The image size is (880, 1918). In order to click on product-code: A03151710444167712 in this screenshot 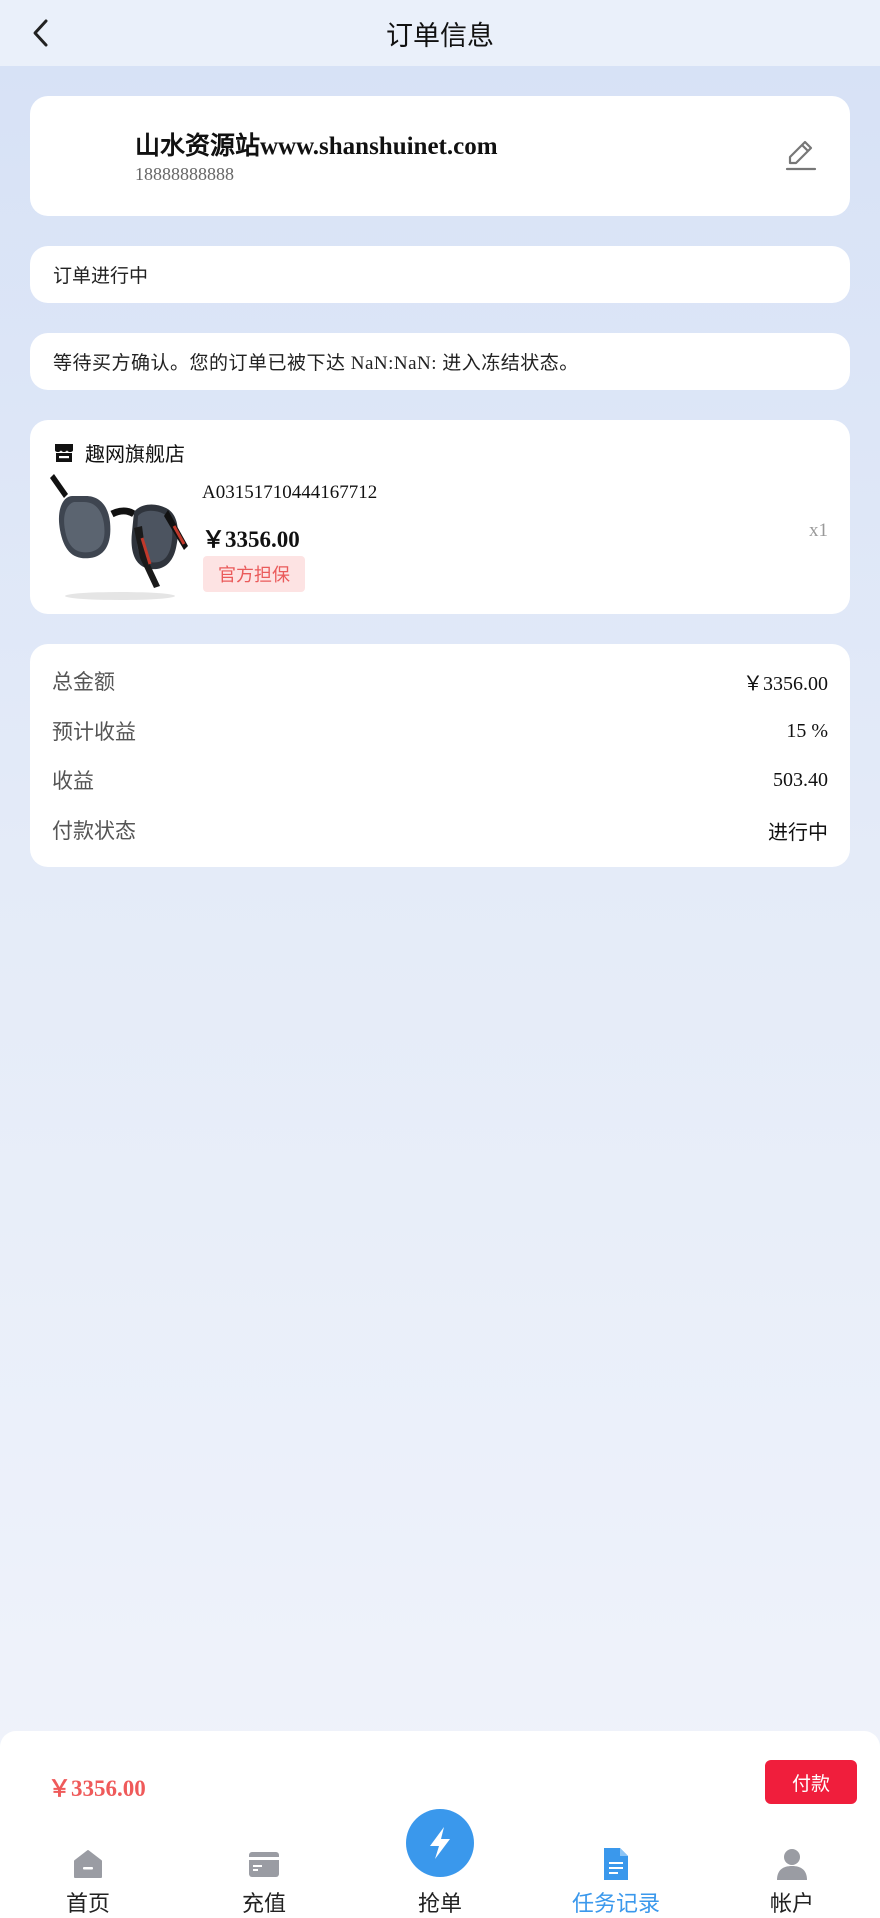, I will do `click(290, 492)`.